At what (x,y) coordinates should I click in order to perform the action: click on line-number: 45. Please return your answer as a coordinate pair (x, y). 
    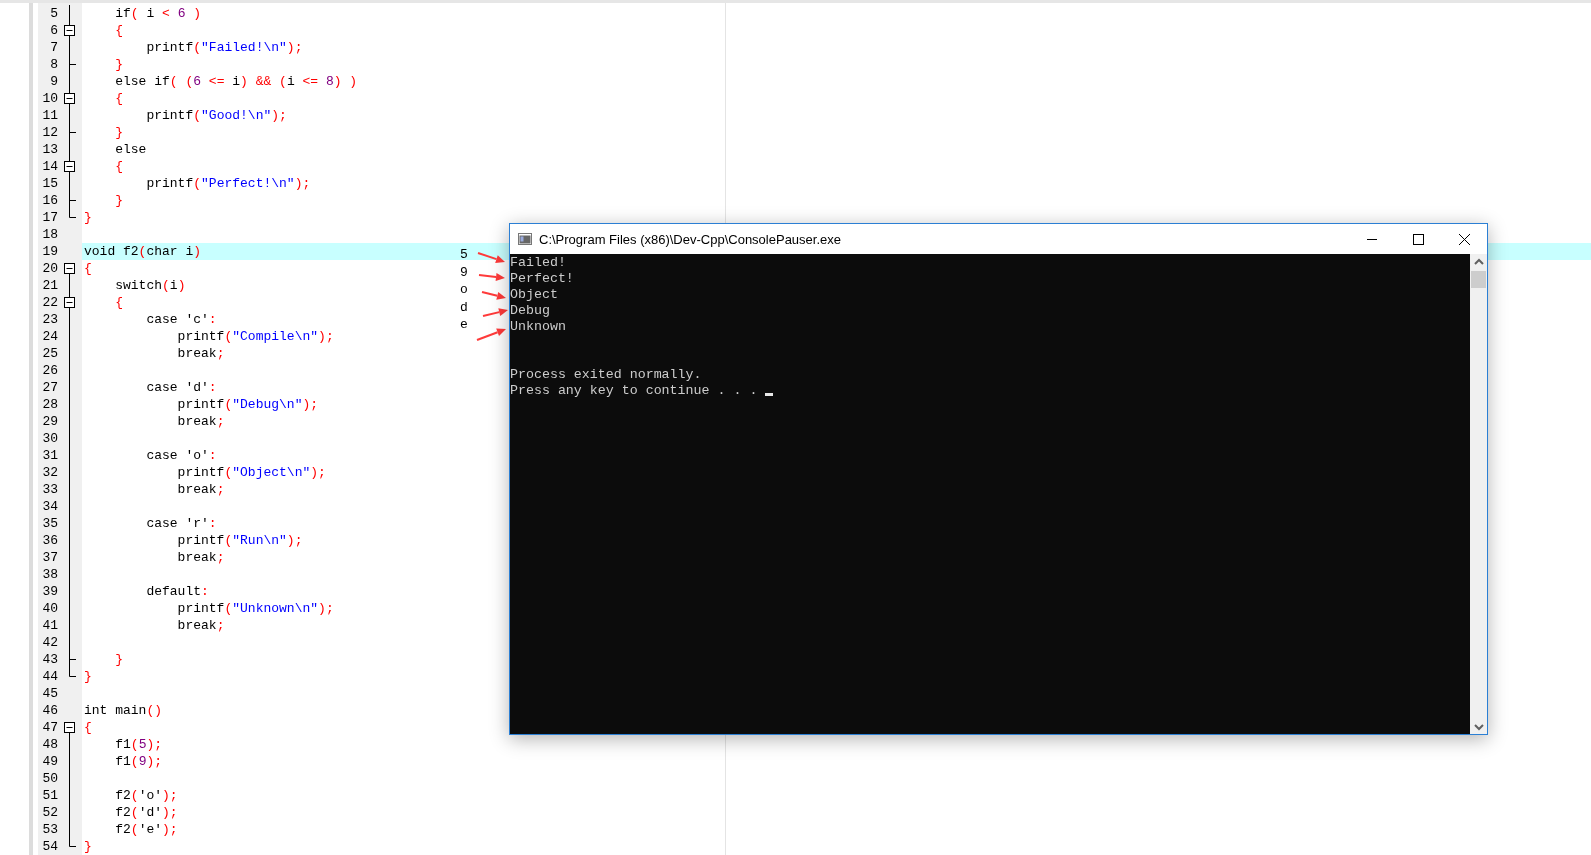
    Looking at the image, I should click on (50, 693).